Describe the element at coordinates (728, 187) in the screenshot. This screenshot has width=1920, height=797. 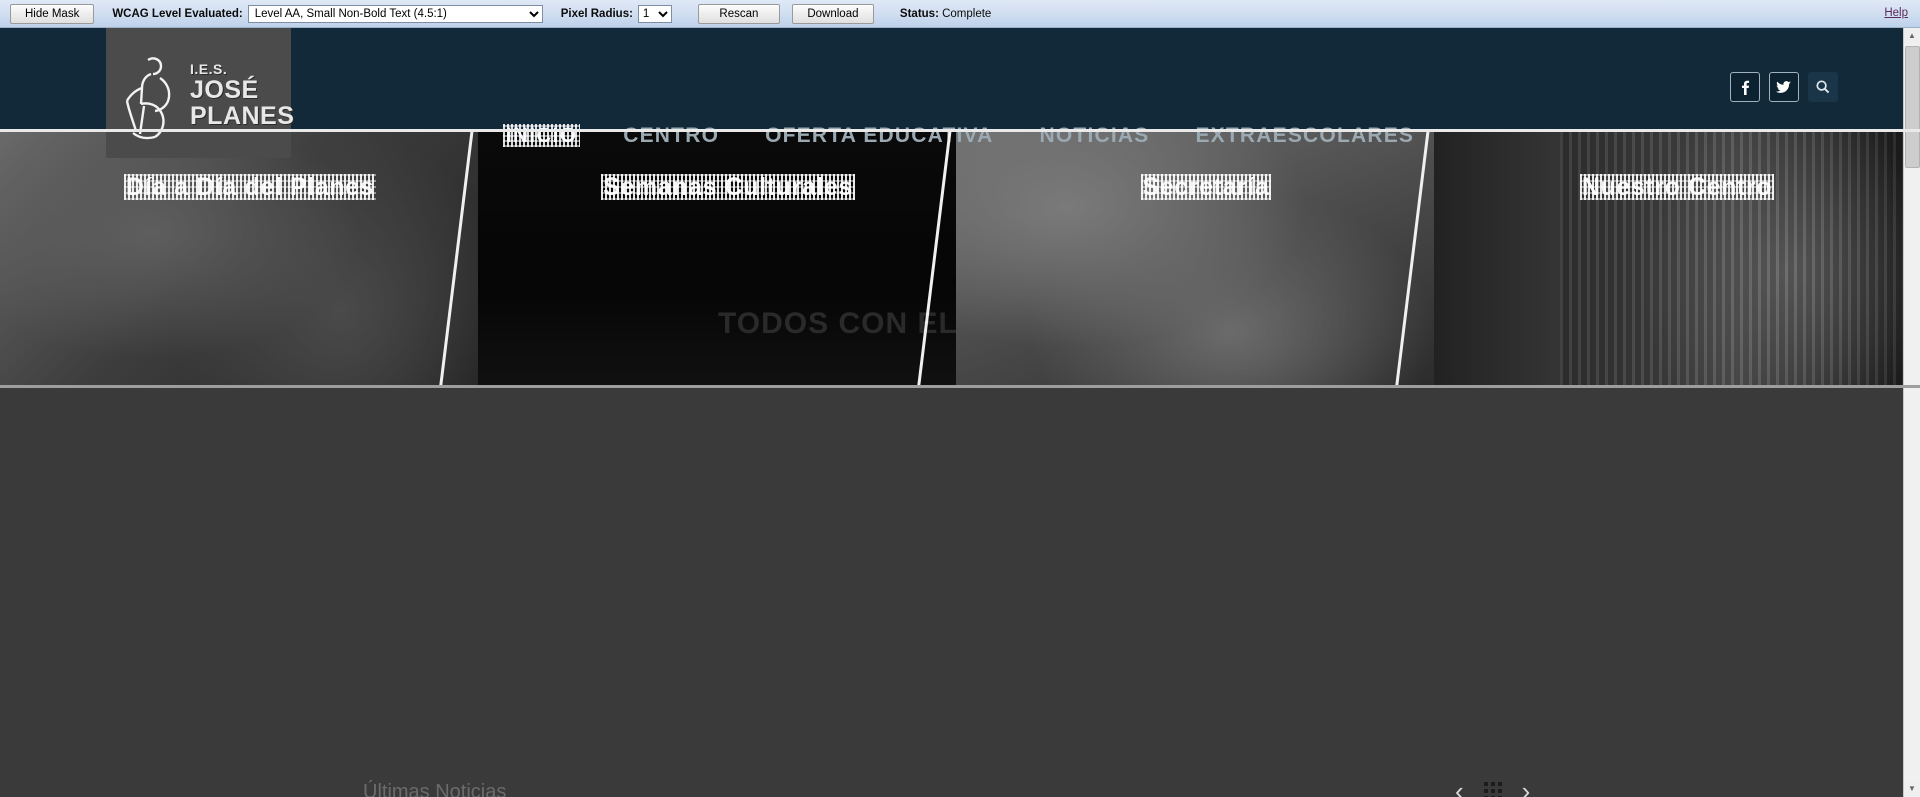
I see `banner-label: Semanas Culturales` at that location.